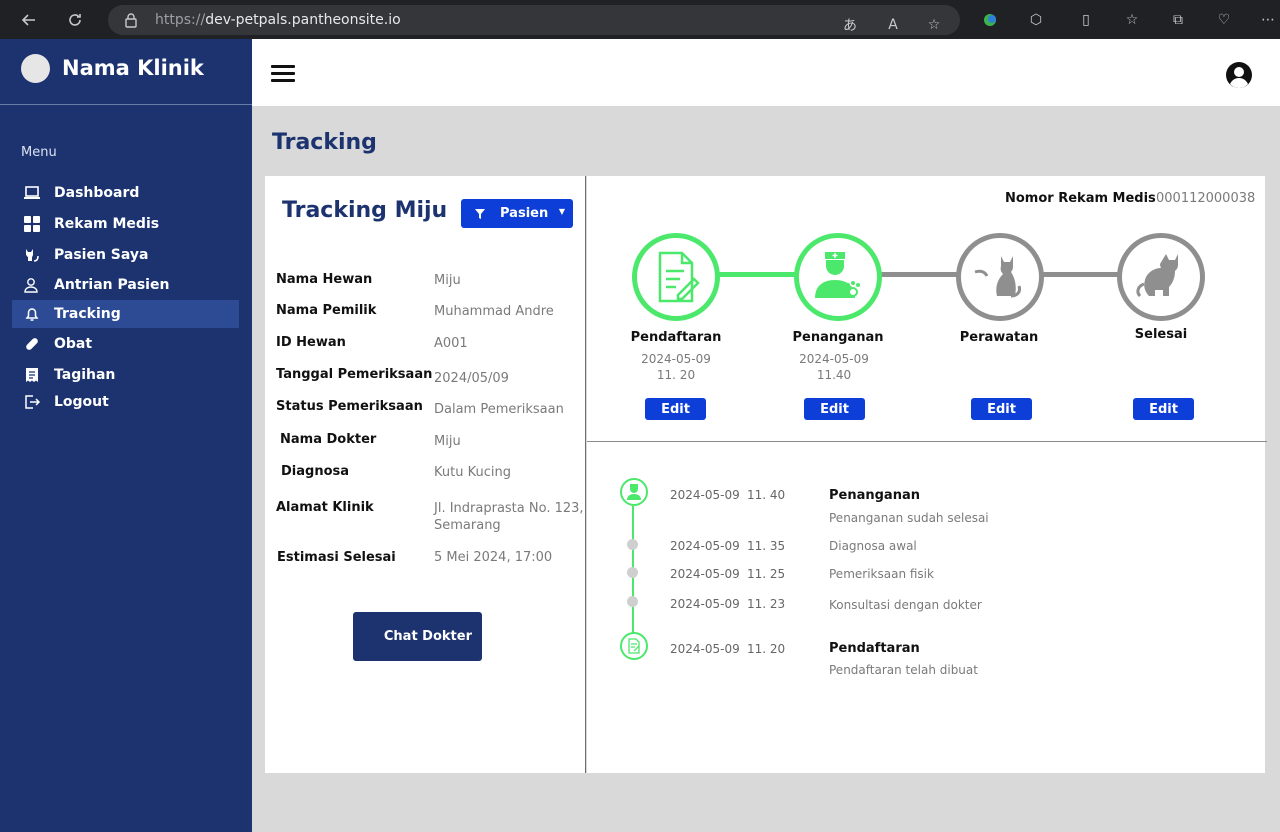 This screenshot has height=832, width=1280. What do you see at coordinates (850, 25) in the screenshot?
I see `translate-icon: あ` at bounding box center [850, 25].